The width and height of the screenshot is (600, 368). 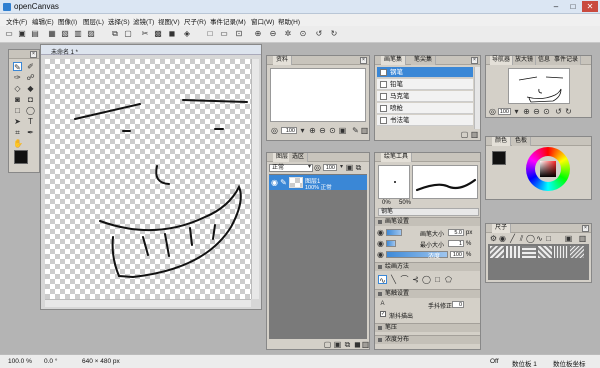 What do you see at coordinates (492, 111) in the screenshot?
I see `navigator-zoom-icon: ◎` at bounding box center [492, 111].